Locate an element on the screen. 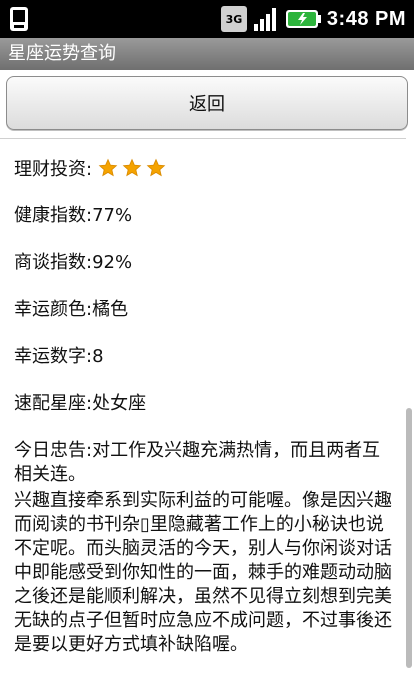 The image size is (414, 688). match-sign: 速配星座:处女座 is located at coordinates (80, 403).